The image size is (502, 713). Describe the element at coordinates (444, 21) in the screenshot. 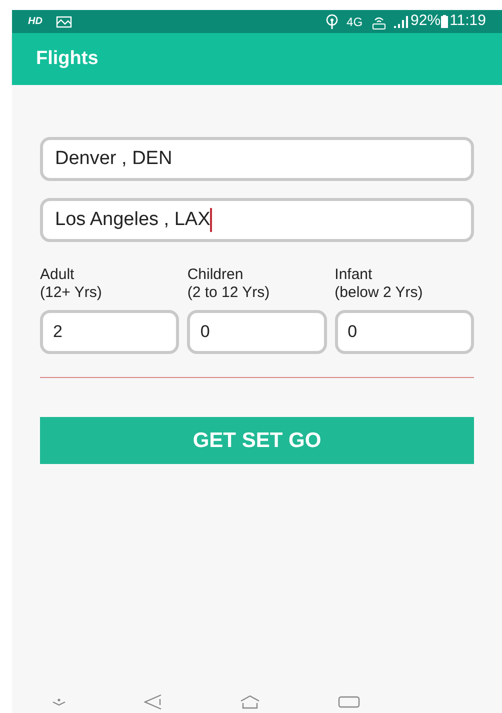

I see `battery-icon` at that location.